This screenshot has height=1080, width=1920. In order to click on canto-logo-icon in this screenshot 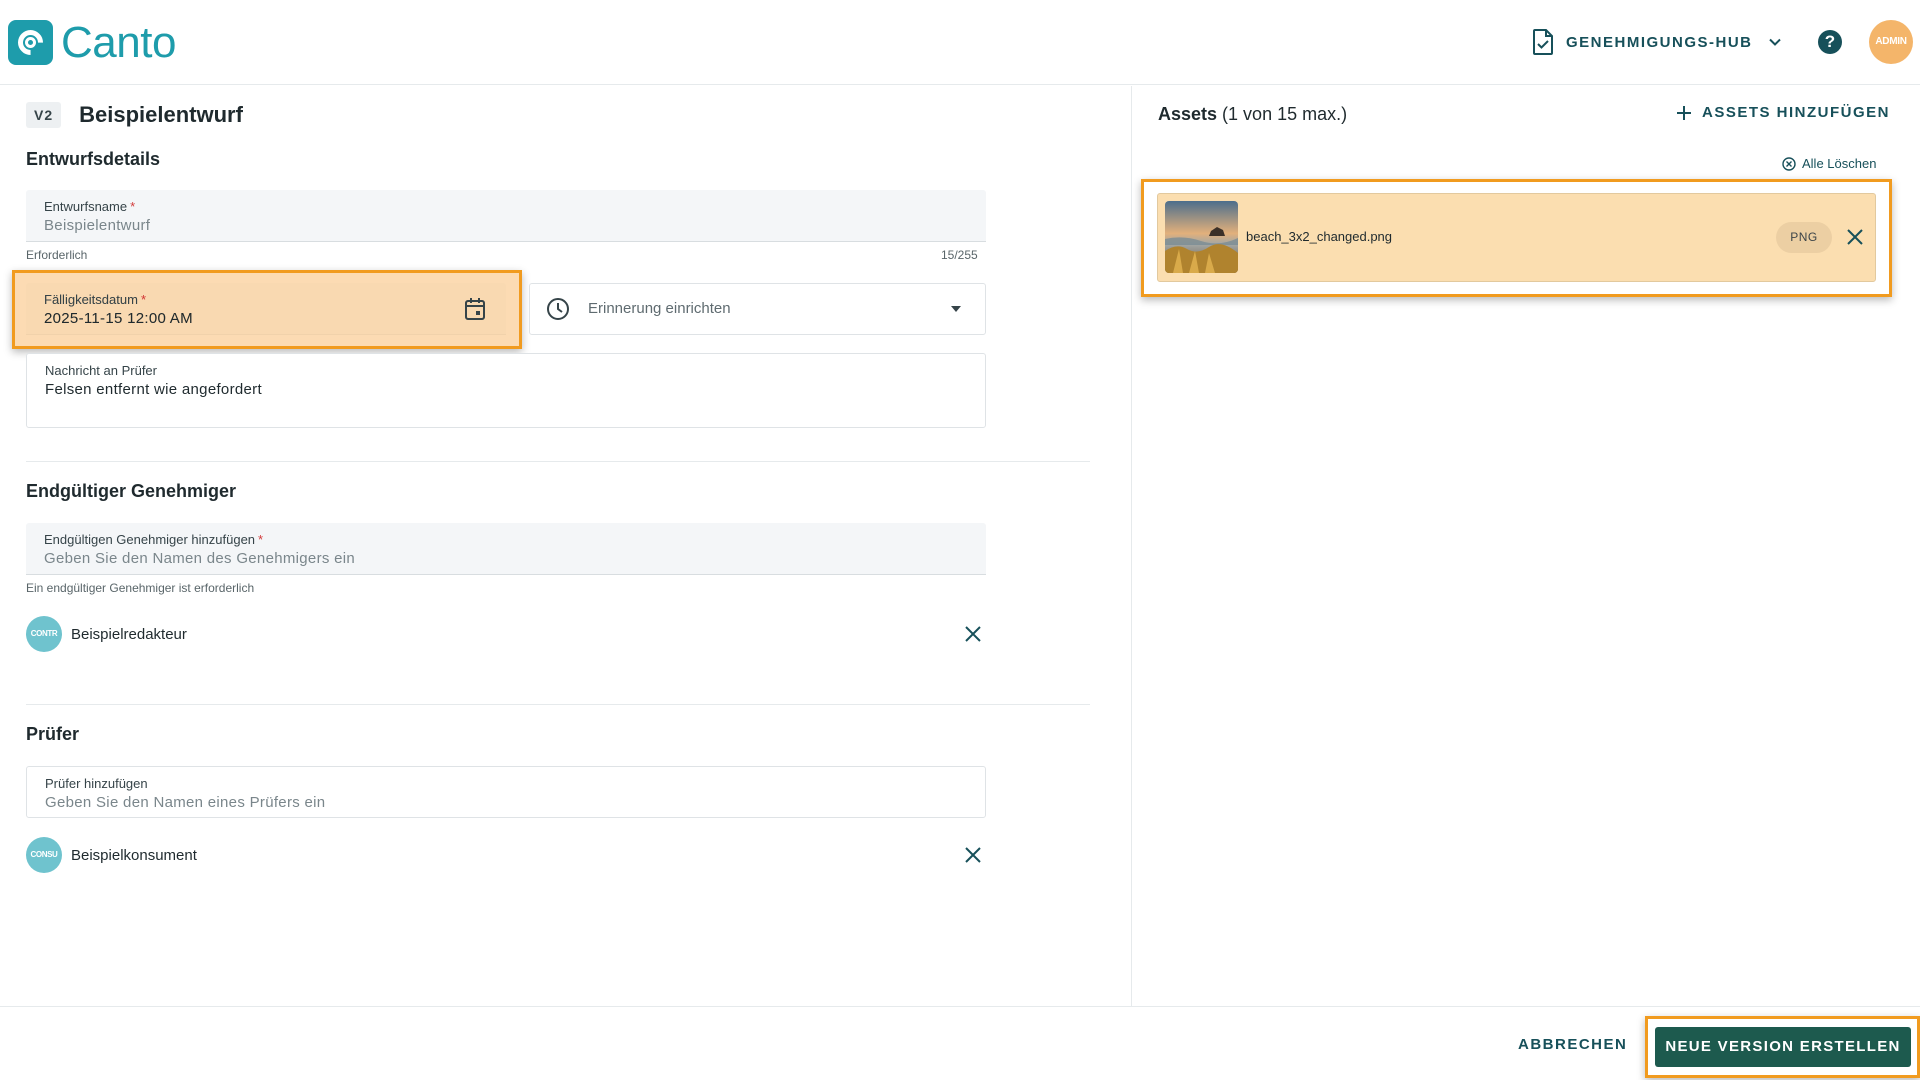, I will do `click(30, 42)`.